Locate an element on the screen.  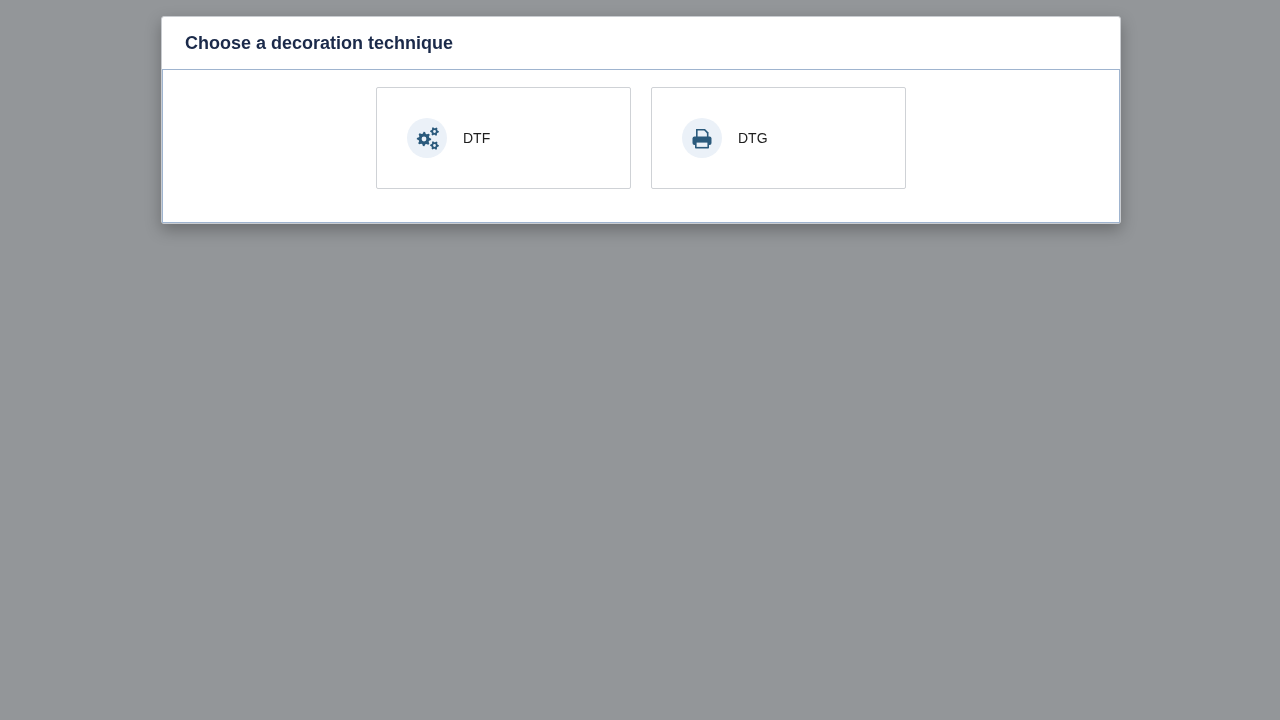
technique-card: DTF is located at coordinates (503, 138).